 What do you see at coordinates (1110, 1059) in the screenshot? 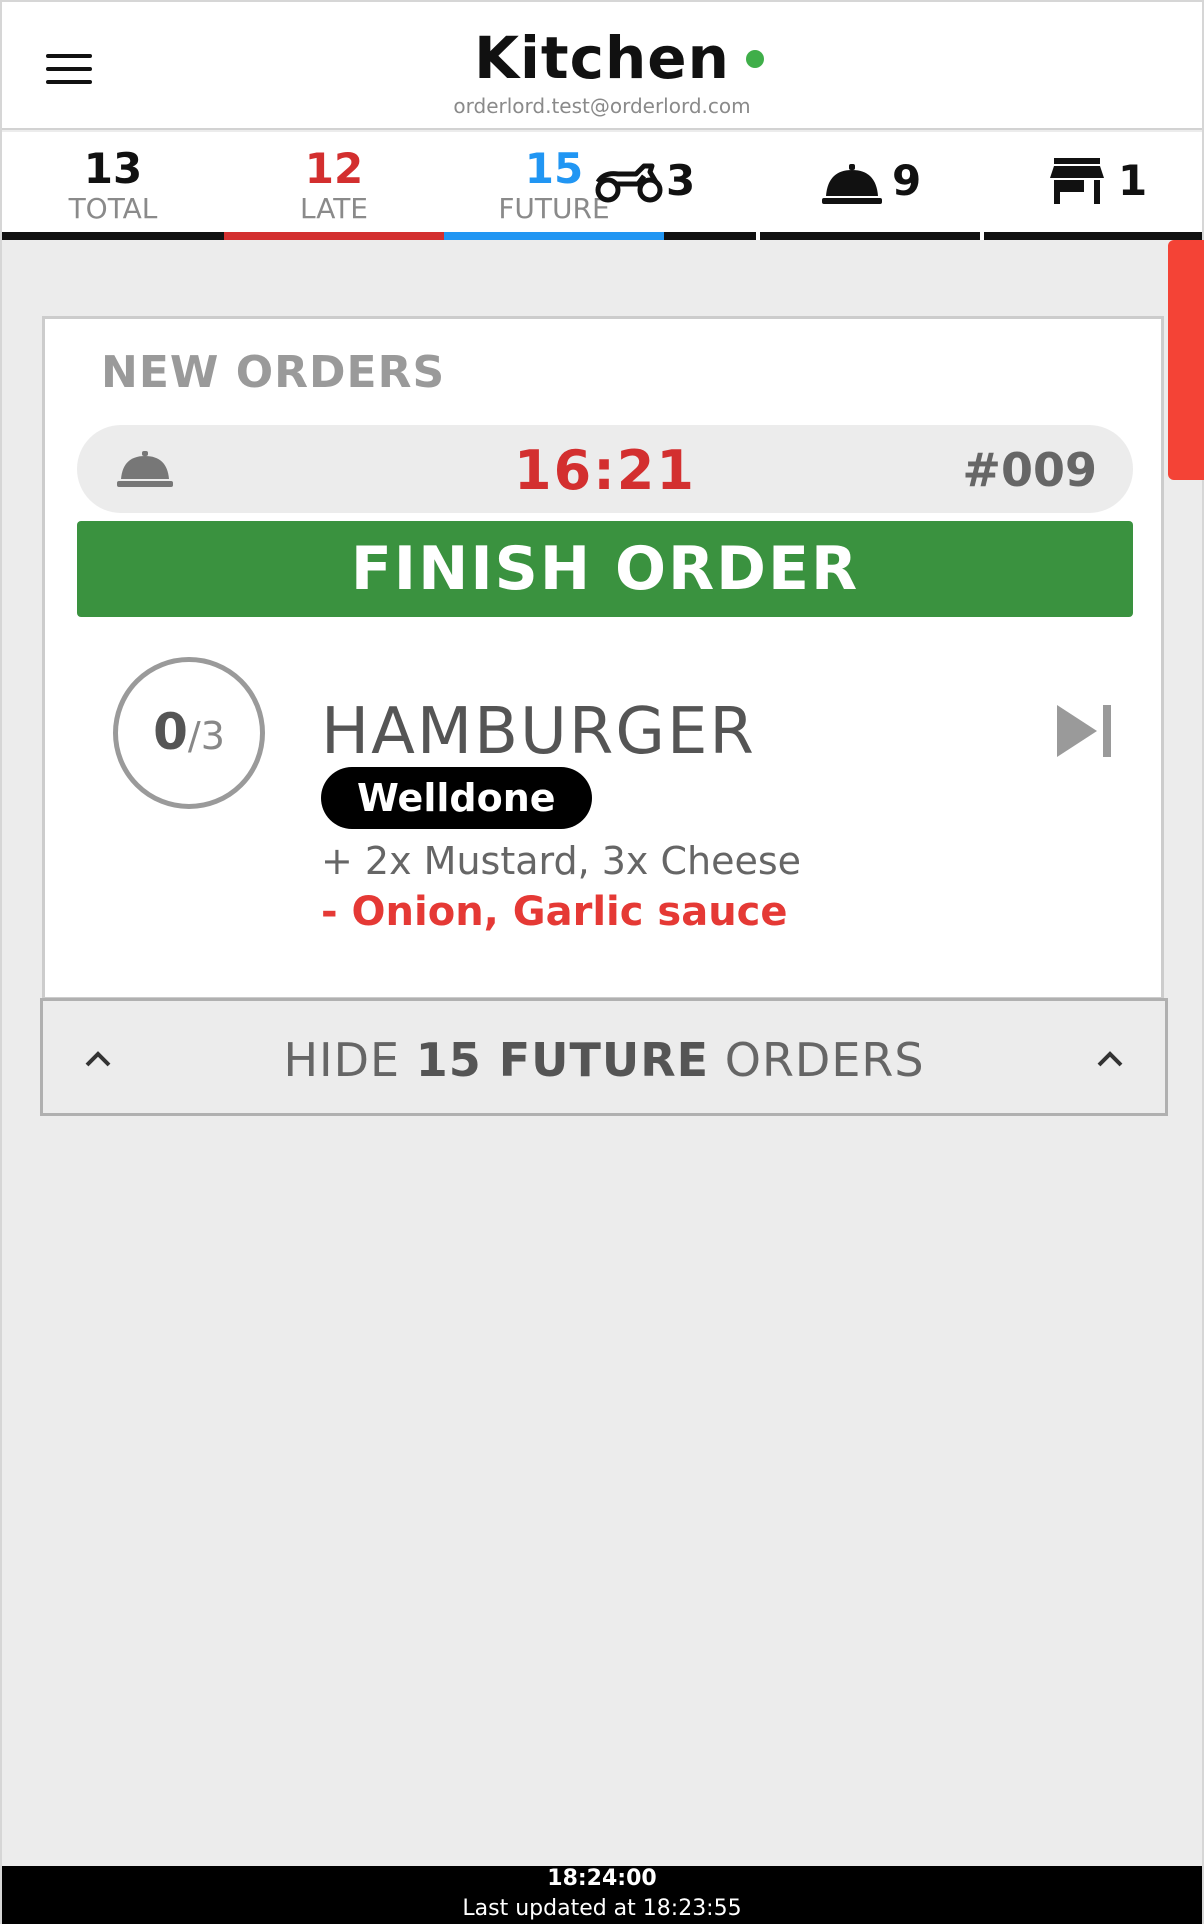
I see `chevron-up-icon` at bounding box center [1110, 1059].